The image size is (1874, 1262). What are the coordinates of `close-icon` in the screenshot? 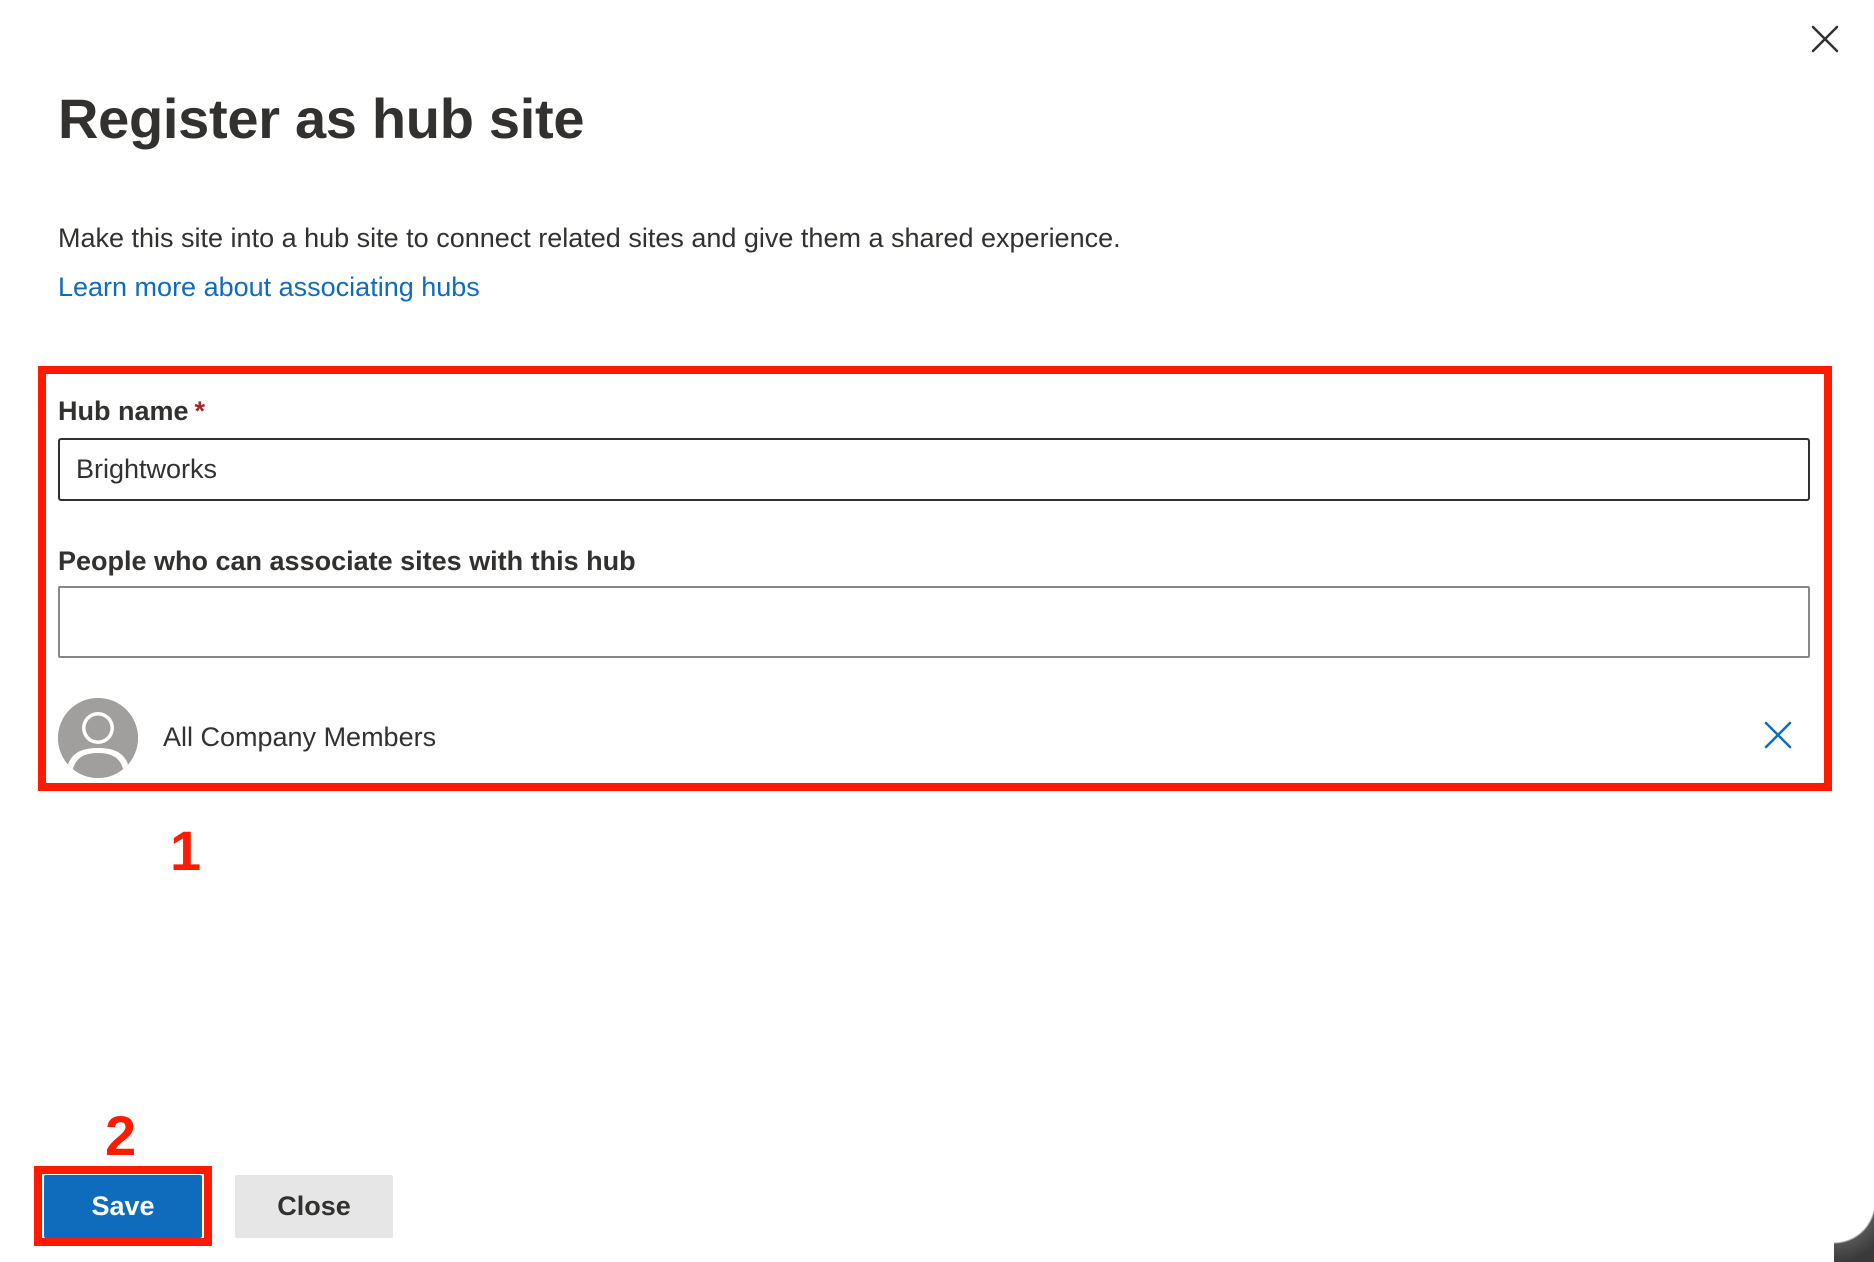 It's located at (1825, 39).